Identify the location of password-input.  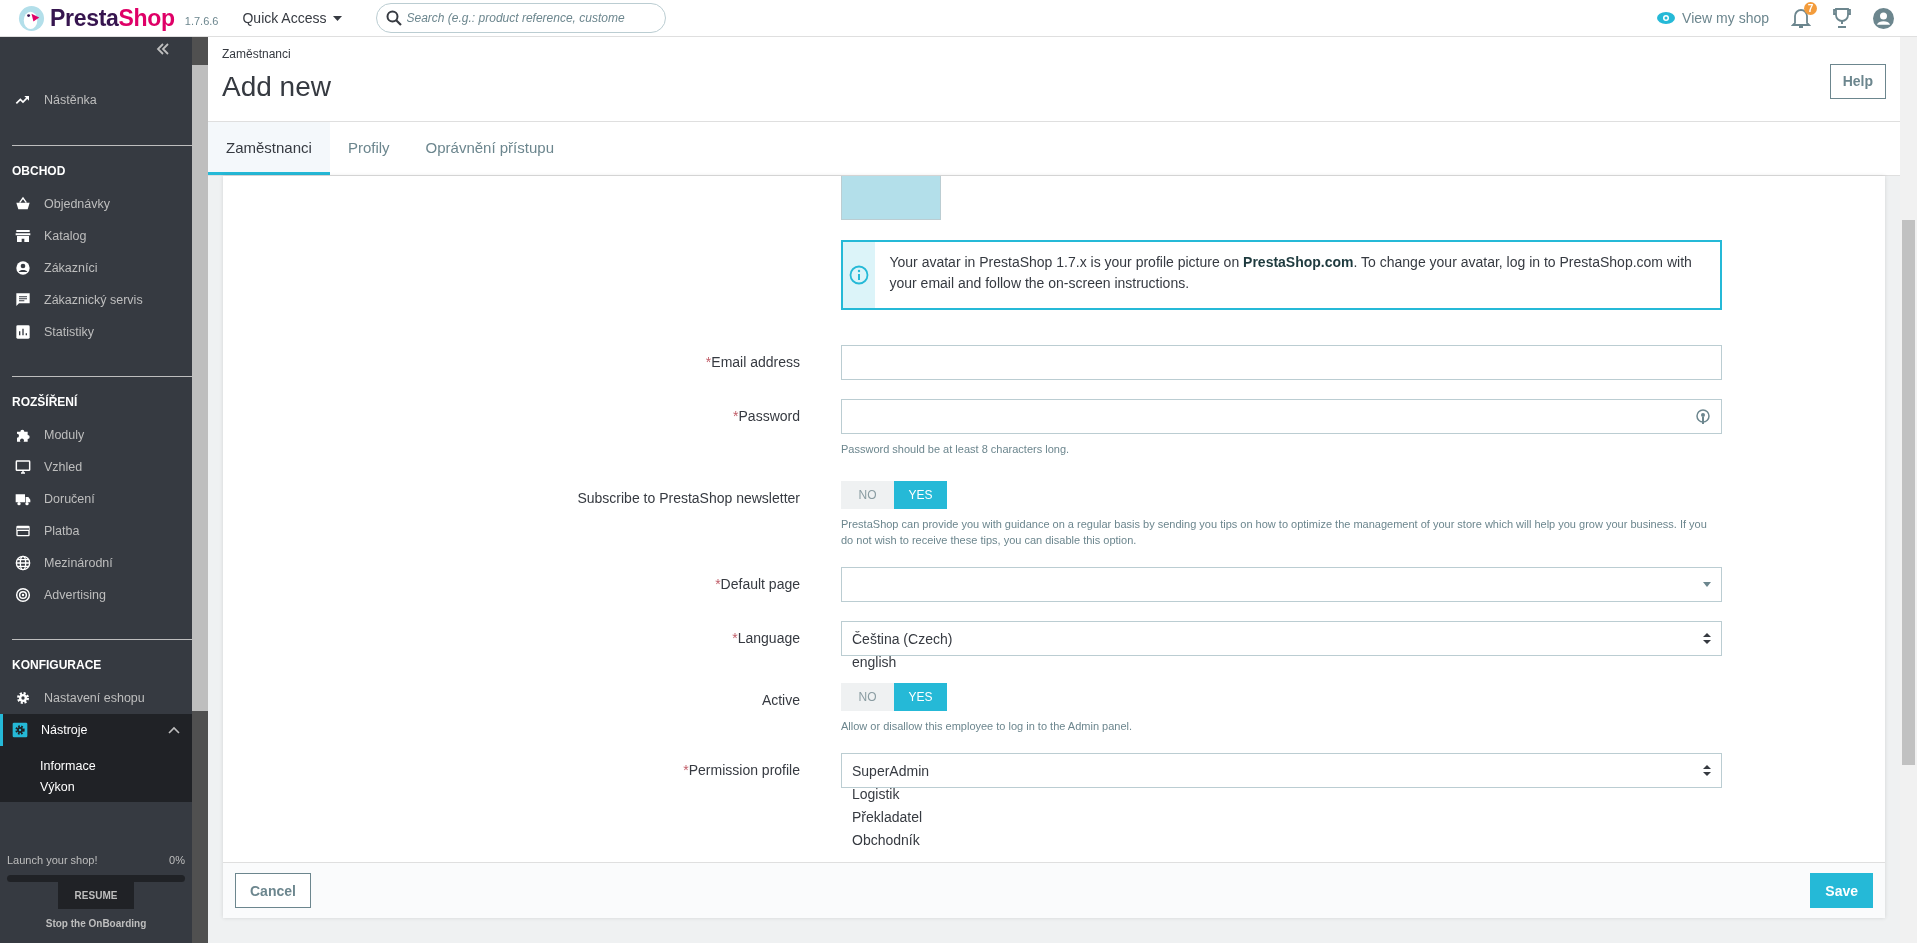
(1281, 416).